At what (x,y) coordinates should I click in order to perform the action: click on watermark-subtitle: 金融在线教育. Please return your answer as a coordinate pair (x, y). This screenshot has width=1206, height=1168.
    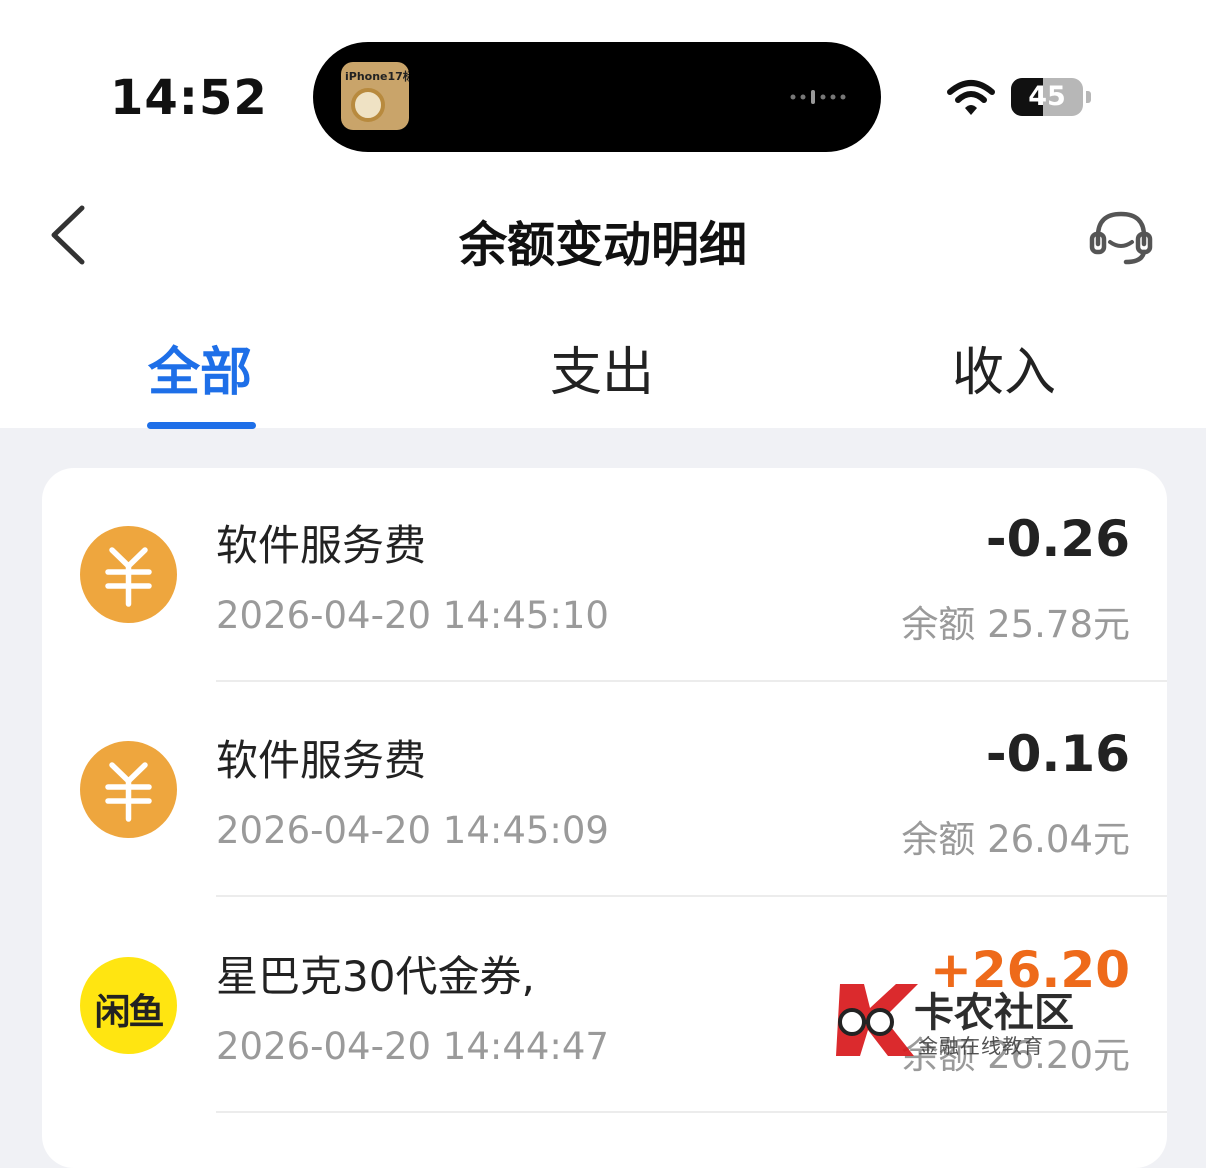
    Looking at the image, I should click on (981, 1046).